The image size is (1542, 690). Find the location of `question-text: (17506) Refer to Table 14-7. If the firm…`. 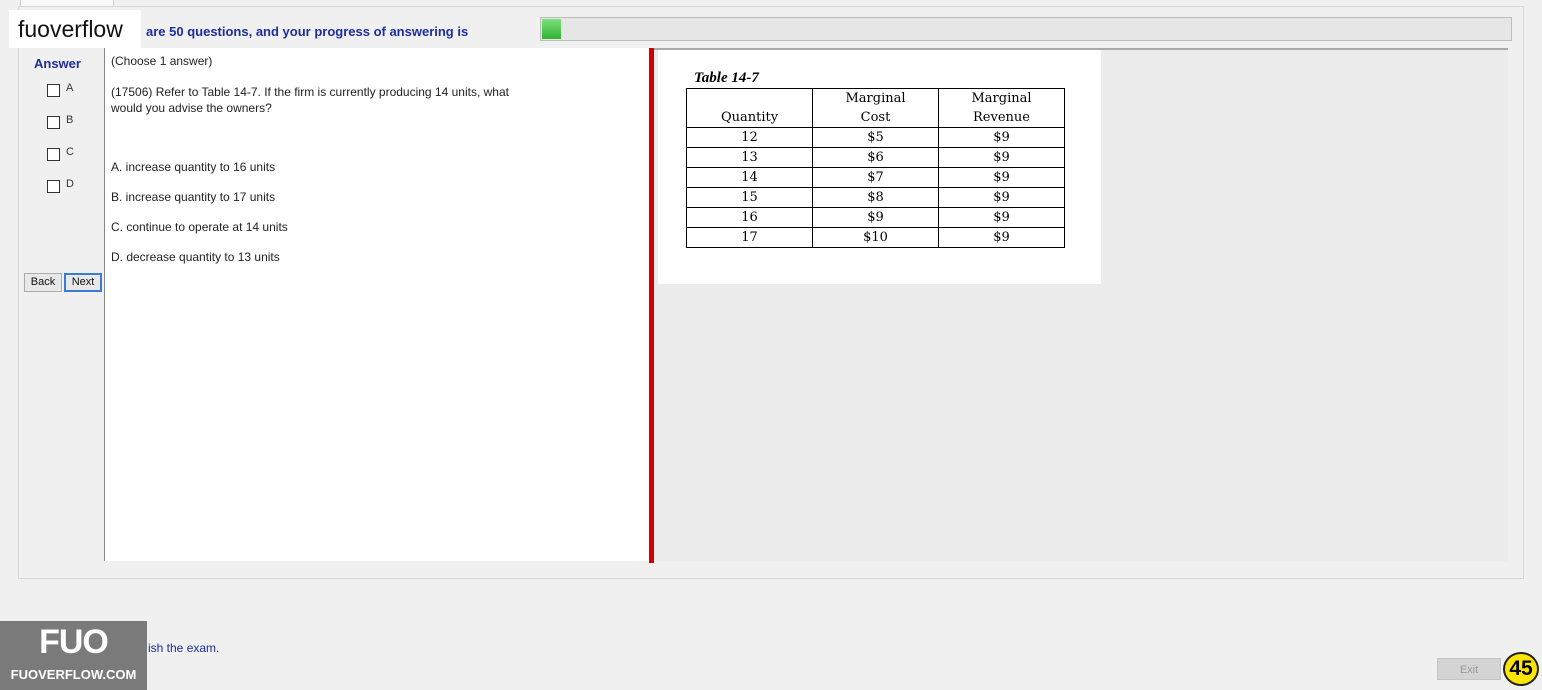

question-text: (17506) Refer to Table 14-7. If the firm… is located at coordinates (310, 100).